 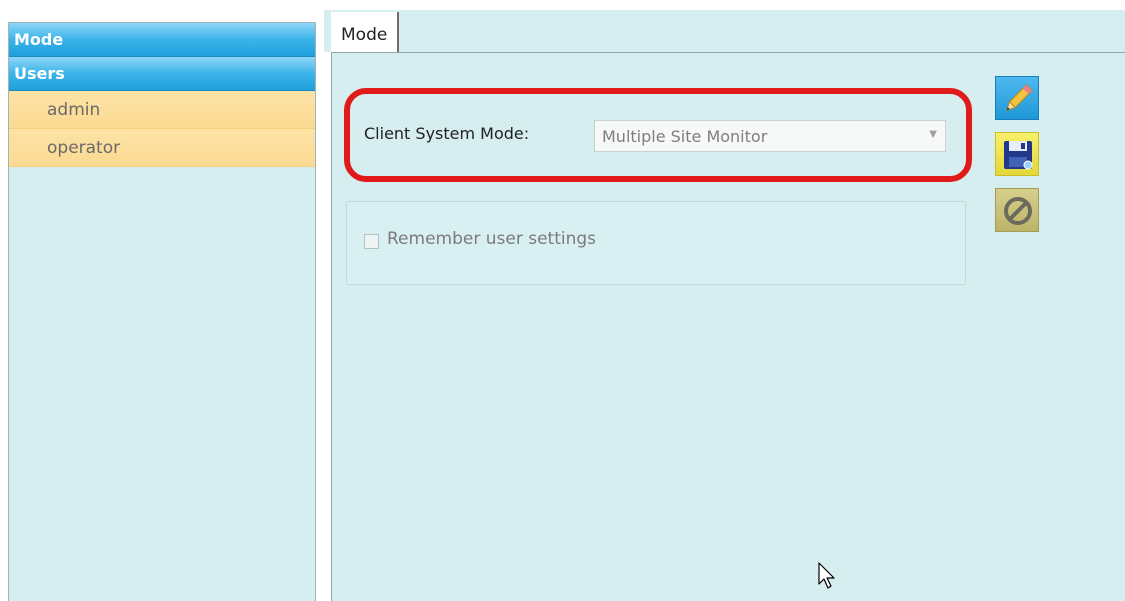 I want to click on client-system-mode-label: Client System Mode:, so click(x=447, y=133).